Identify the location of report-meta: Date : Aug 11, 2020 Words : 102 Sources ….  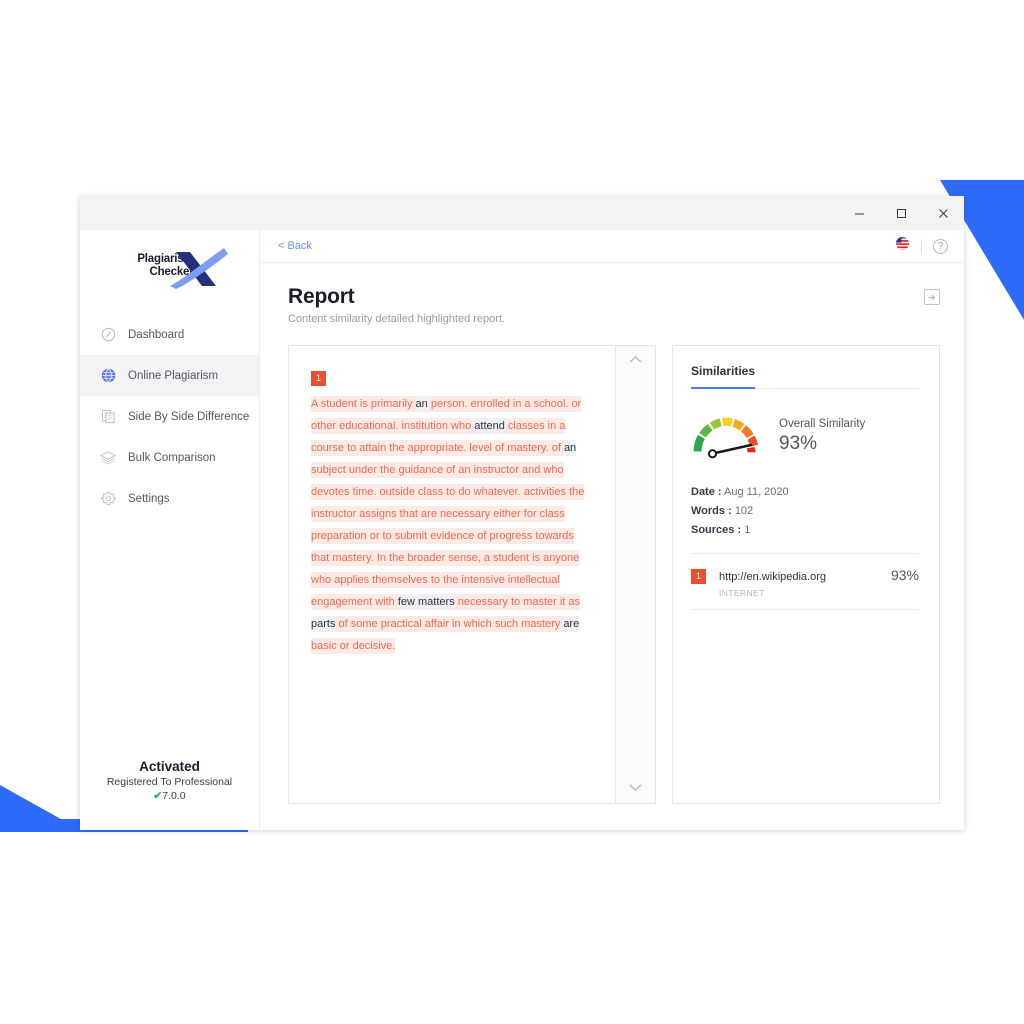
(805, 511).